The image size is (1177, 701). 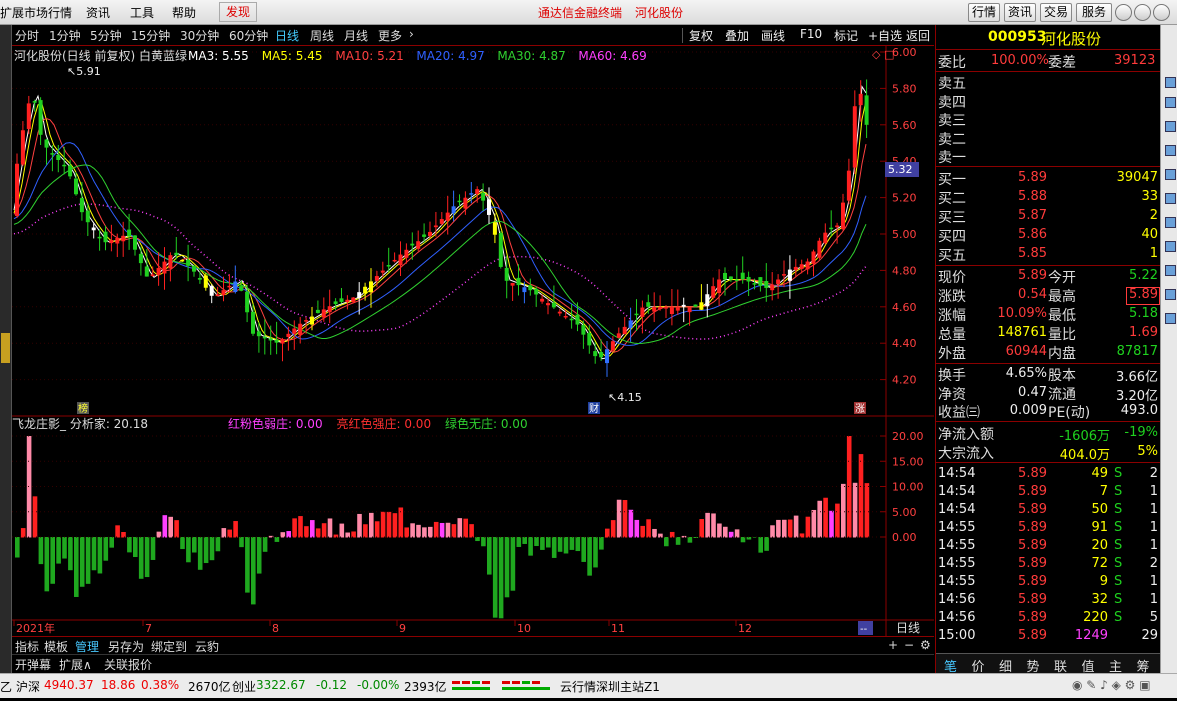 What do you see at coordinates (322, 35) in the screenshot?
I see `period-tab: 周线` at bounding box center [322, 35].